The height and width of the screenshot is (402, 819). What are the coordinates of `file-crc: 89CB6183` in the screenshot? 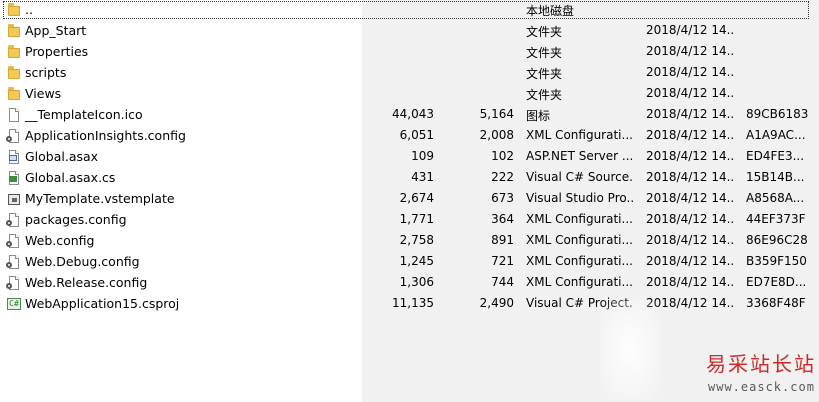 It's located at (777, 114).